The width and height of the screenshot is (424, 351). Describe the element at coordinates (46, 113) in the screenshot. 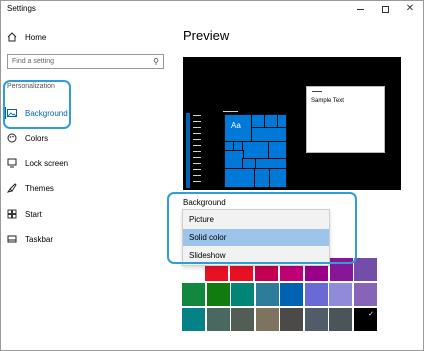

I see `sidebar-item-label: Background` at that location.